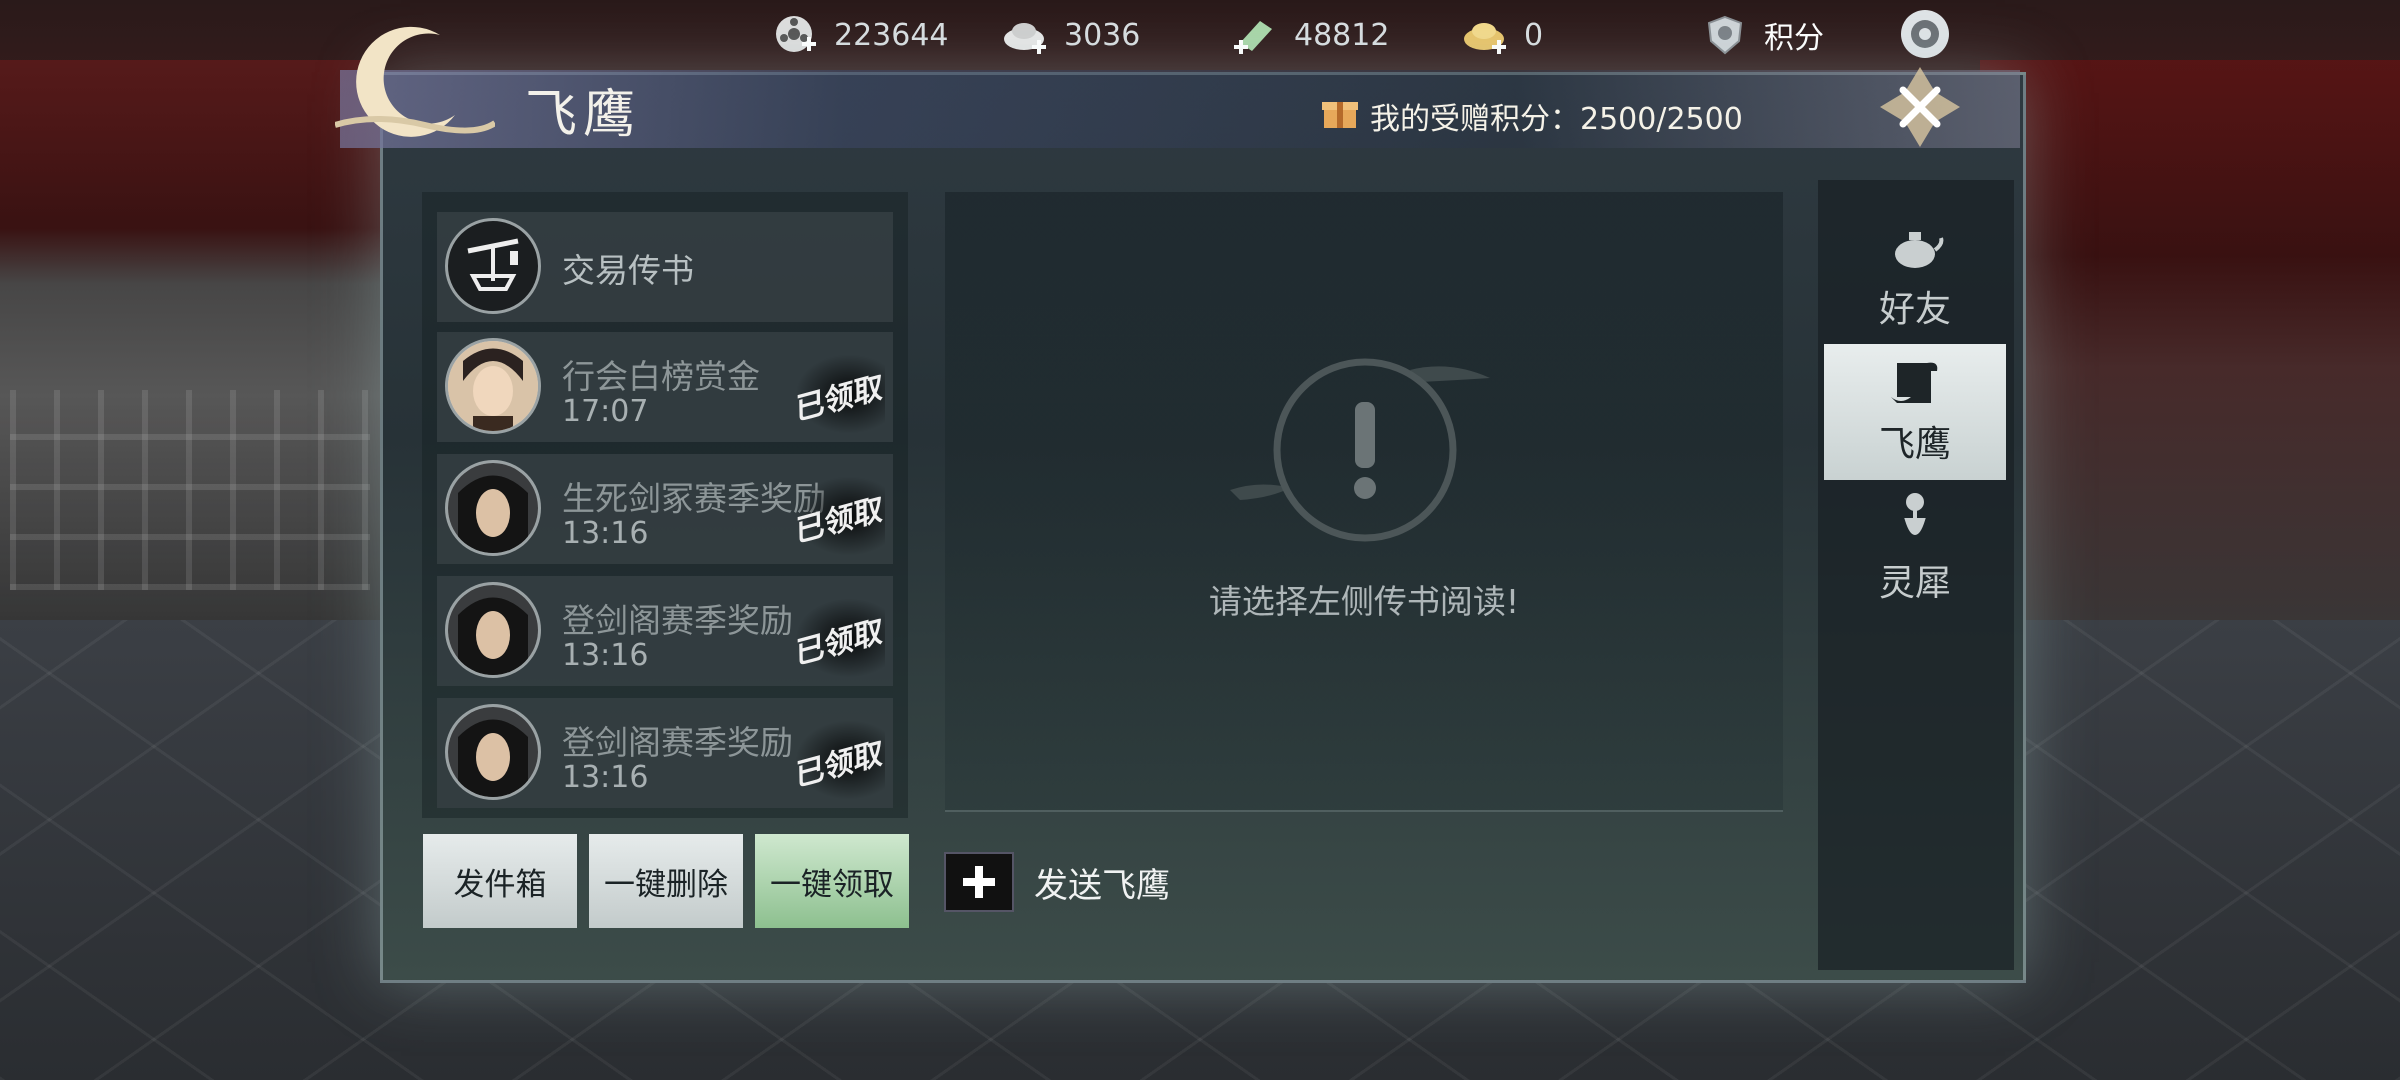 The width and height of the screenshot is (2400, 1080). What do you see at coordinates (1914, 309) in the screenshot?
I see `tab-label: 好友` at bounding box center [1914, 309].